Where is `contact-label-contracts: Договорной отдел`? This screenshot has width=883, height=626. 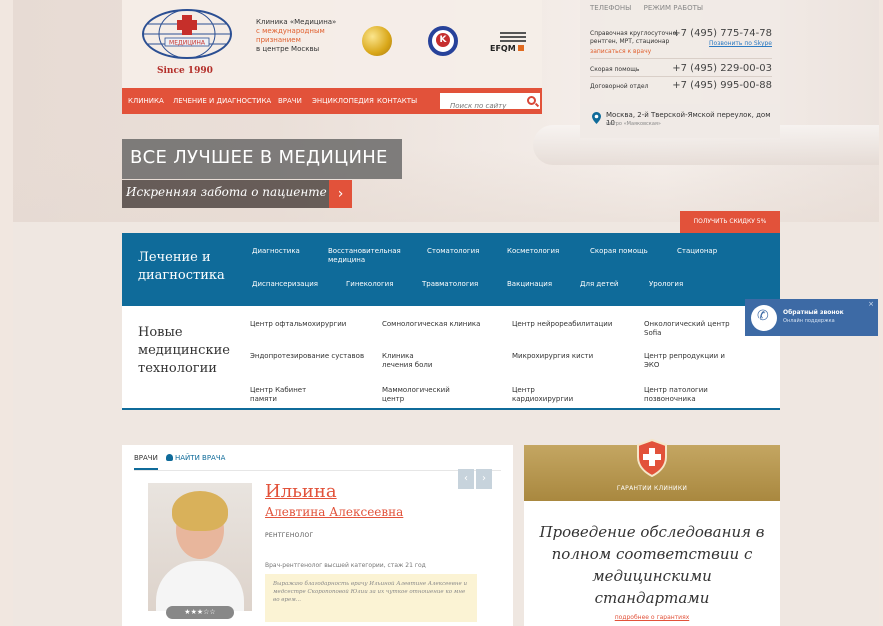 contact-label-contracts: Договорной отдел is located at coordinates (619, 86).